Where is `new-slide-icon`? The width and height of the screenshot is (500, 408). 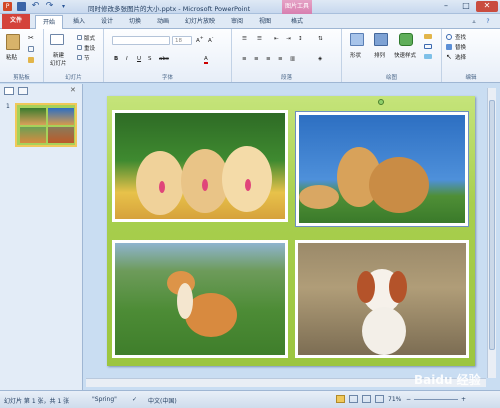 new-slide-icon is located at coordinates (57, 39).